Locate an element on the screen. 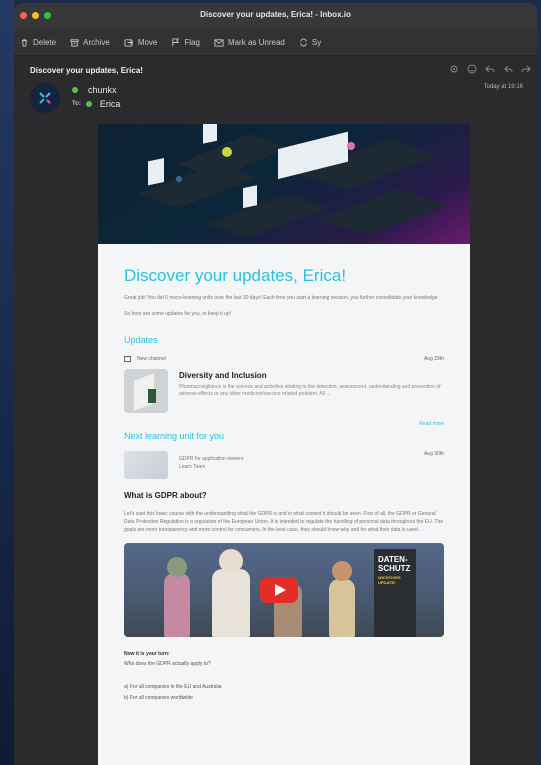 The height and width of the screenshot is (765, 541). learning-unit-date: Aug 30th is located at coordinates (433, 454).